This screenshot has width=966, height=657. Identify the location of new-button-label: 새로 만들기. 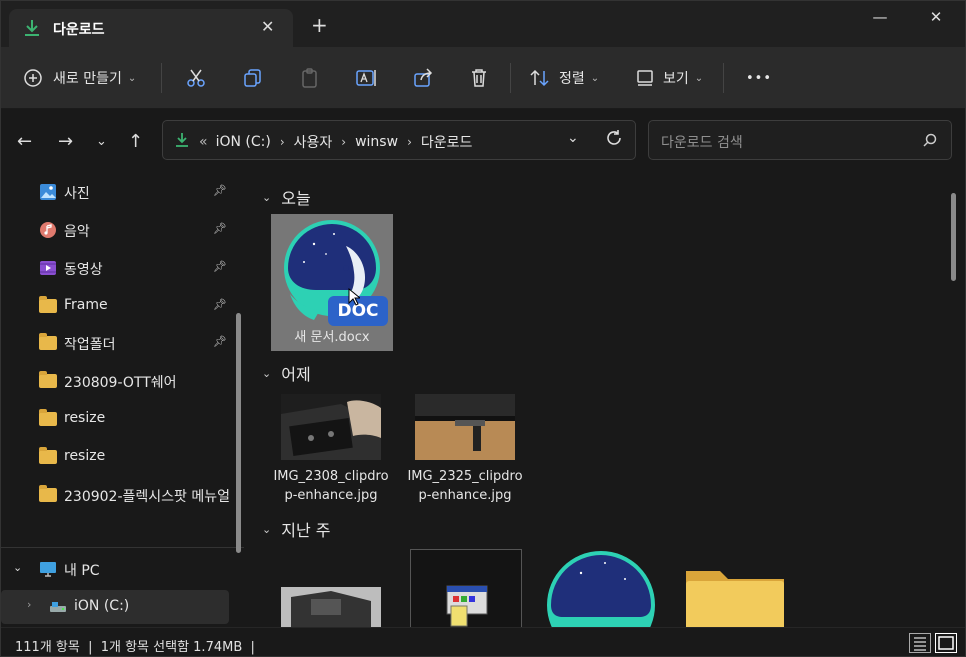
(87, 79).